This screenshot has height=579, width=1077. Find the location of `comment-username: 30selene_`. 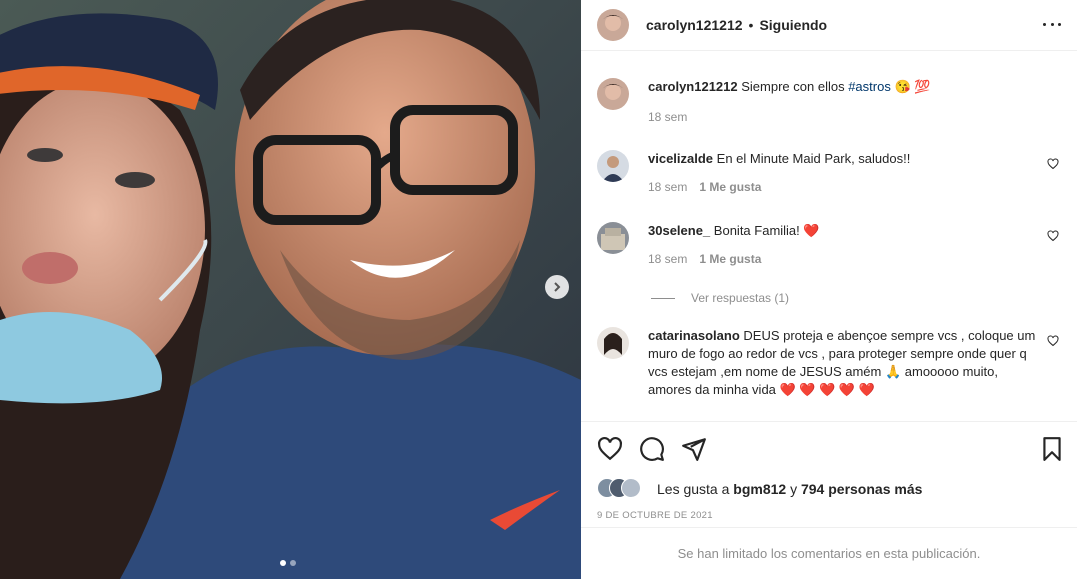

comment-username: 30selene_ is located at coordinates (679, 230).